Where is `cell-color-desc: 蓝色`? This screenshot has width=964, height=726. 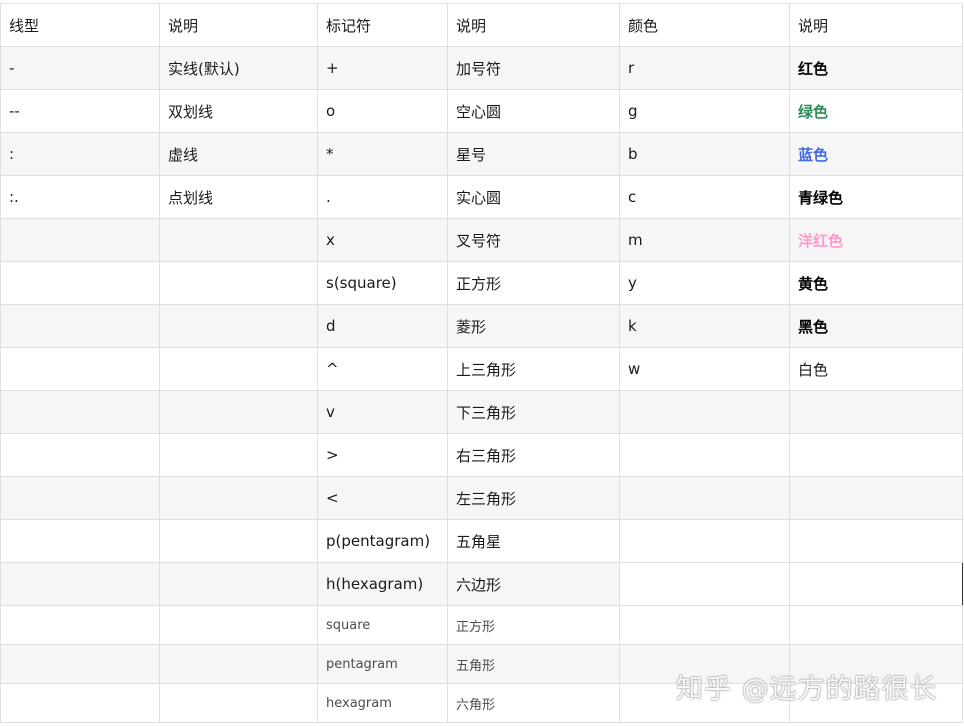
cell-color-desc: 蓝色 is located at coordinates (876, 154).